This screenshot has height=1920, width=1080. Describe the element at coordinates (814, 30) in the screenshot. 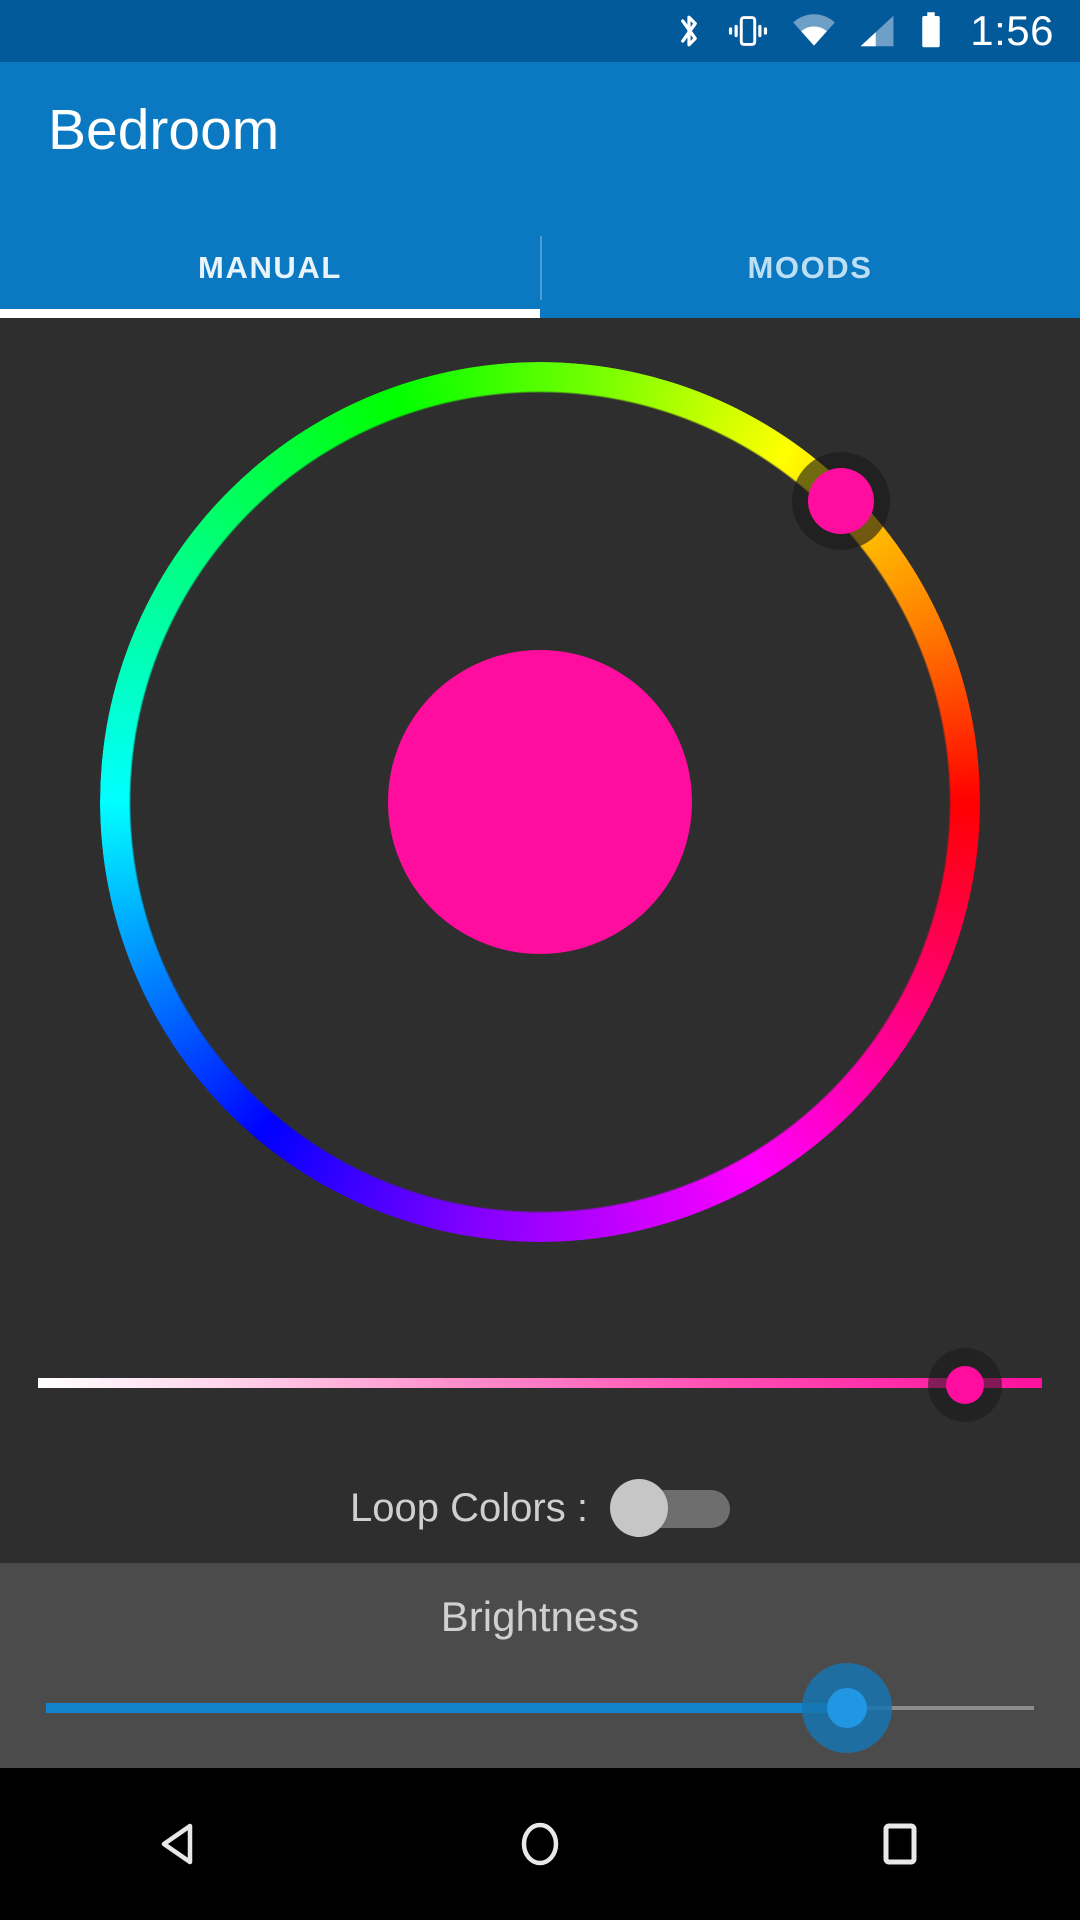

I see `wifi-icon` at that location.